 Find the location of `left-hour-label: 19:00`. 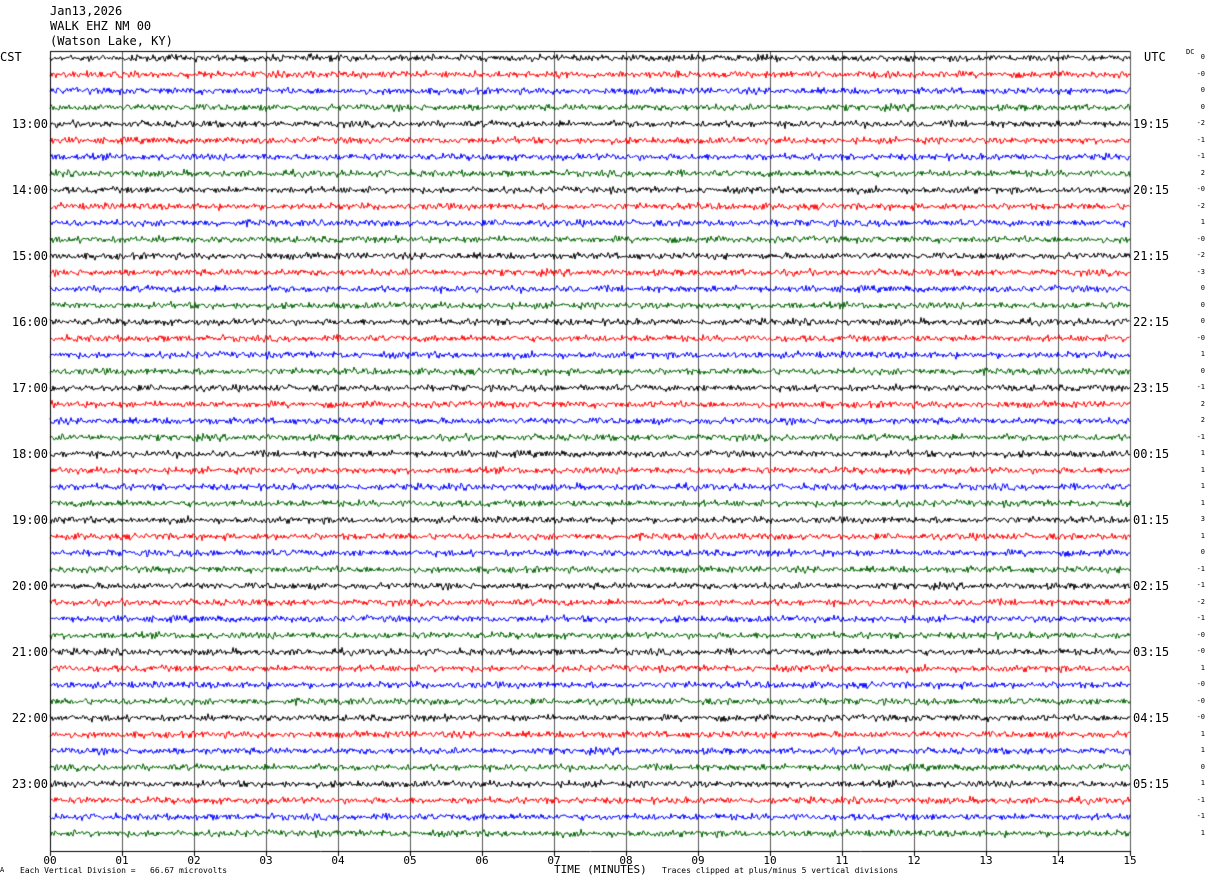

left-hour-label: 19:00 is located at coordinates (29, 520).